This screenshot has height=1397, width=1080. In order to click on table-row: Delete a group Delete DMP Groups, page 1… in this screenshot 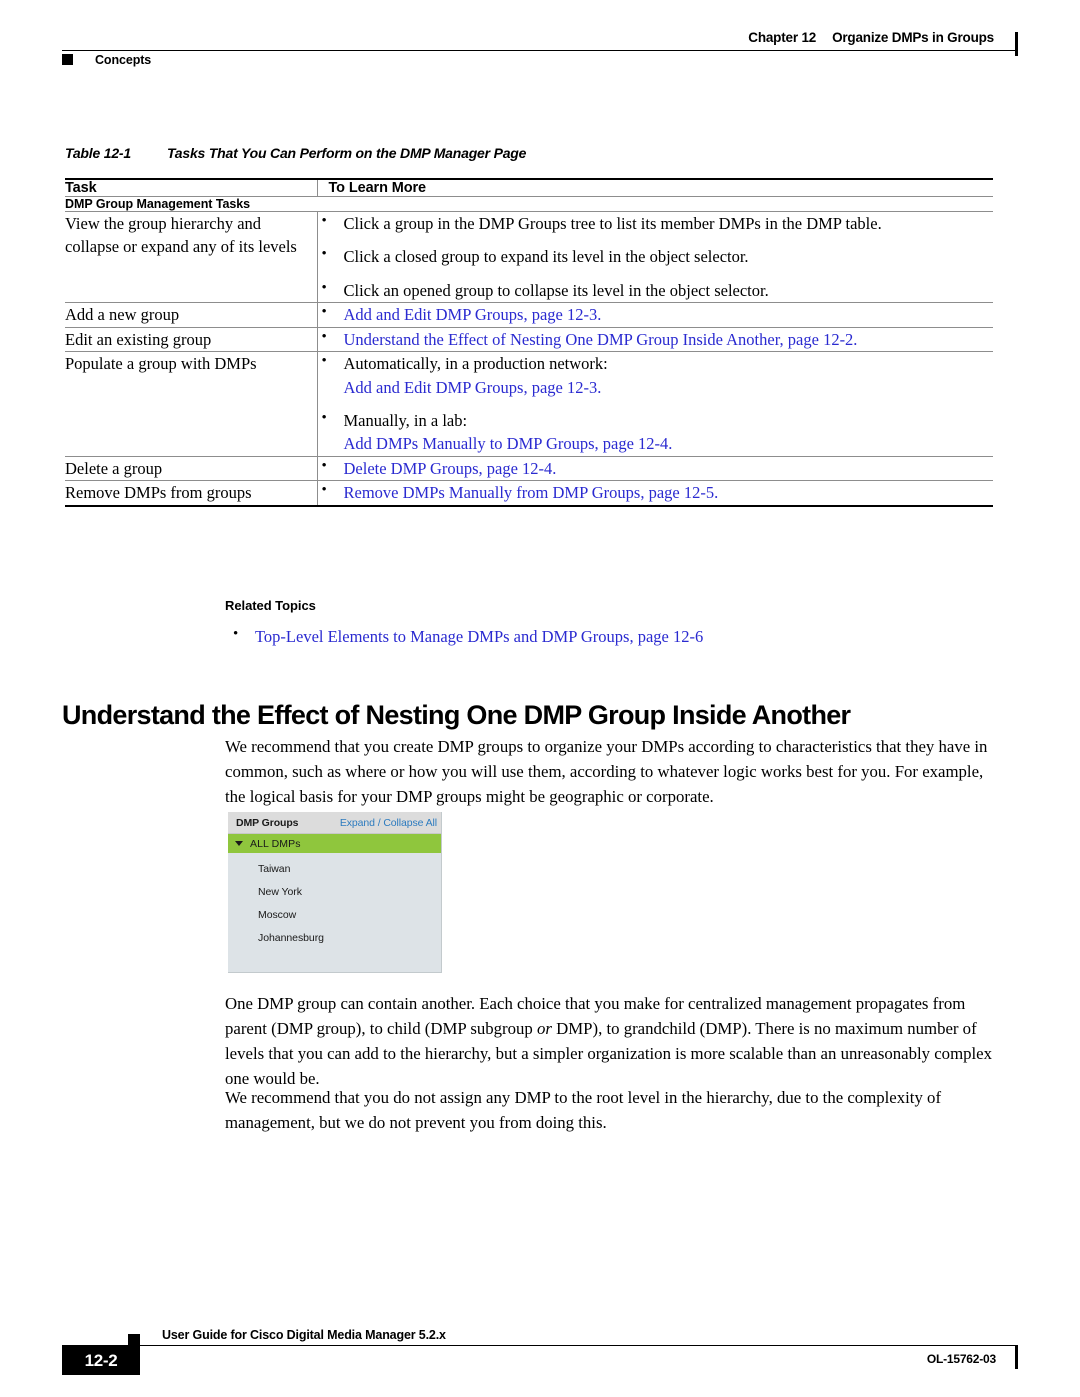, I will do `click(529, 469)`.